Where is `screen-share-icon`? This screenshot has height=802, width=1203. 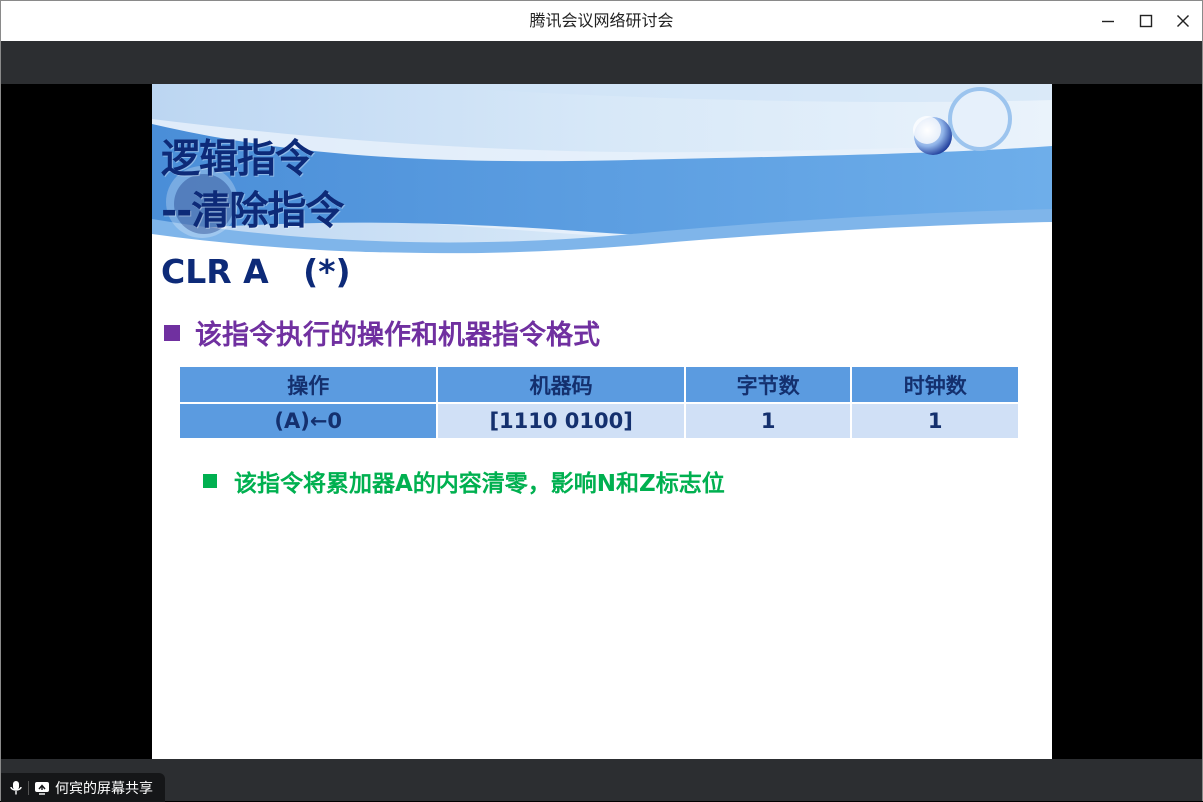
screen-share-icon is located at coordinates (42, 788).